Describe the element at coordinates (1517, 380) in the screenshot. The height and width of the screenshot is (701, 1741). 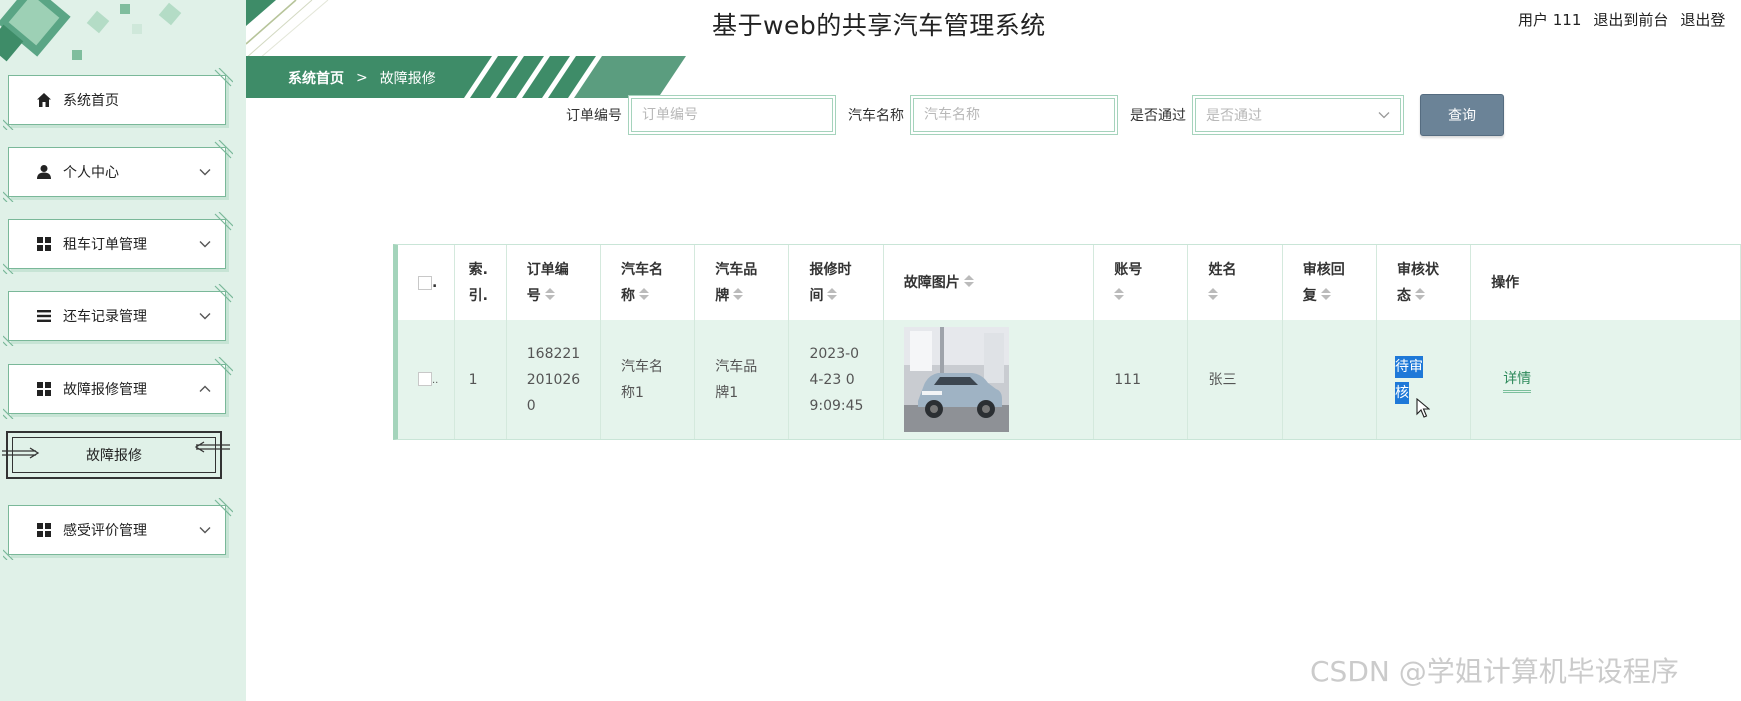
I see `detail-link: 详情` at that location.